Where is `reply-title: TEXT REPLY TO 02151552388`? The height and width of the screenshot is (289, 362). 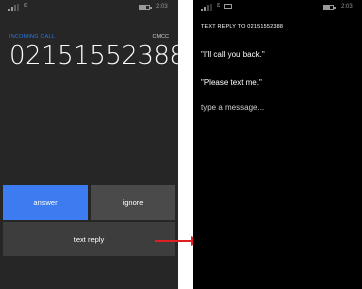 reply-title: TEXT REPLY TO 02151552388 is located at coordinates (242, 27).